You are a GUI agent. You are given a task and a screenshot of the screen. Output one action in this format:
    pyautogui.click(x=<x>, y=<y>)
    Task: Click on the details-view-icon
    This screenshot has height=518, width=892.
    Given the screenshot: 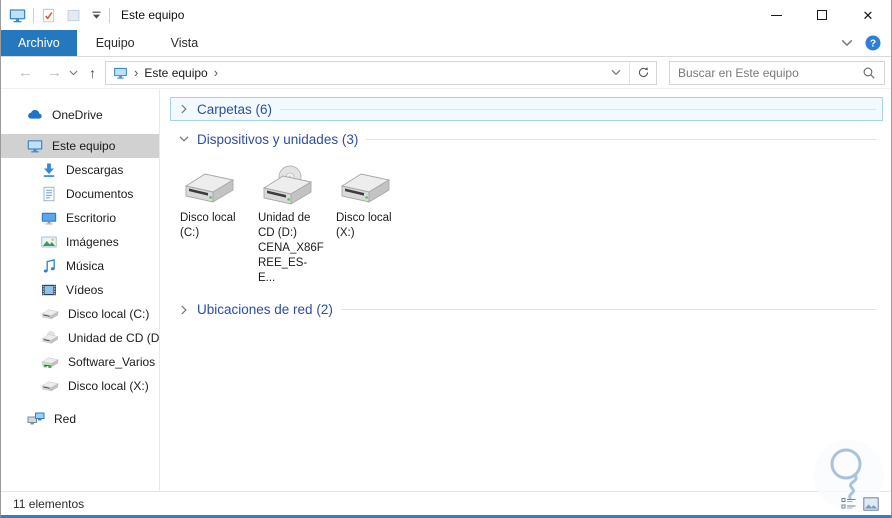 What is the action you would take?
    pyautogui.click(x=849, y=504)
    